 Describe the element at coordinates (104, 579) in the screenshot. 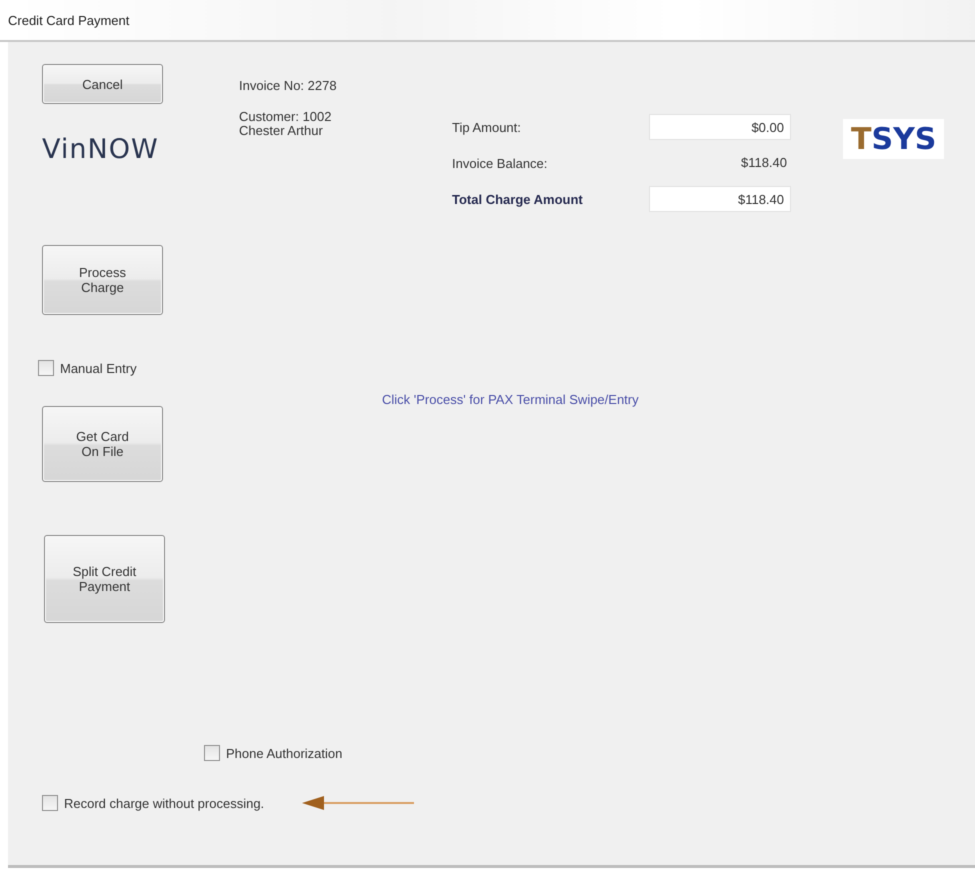

I see `action-button: Split Credit Payment` at that location.